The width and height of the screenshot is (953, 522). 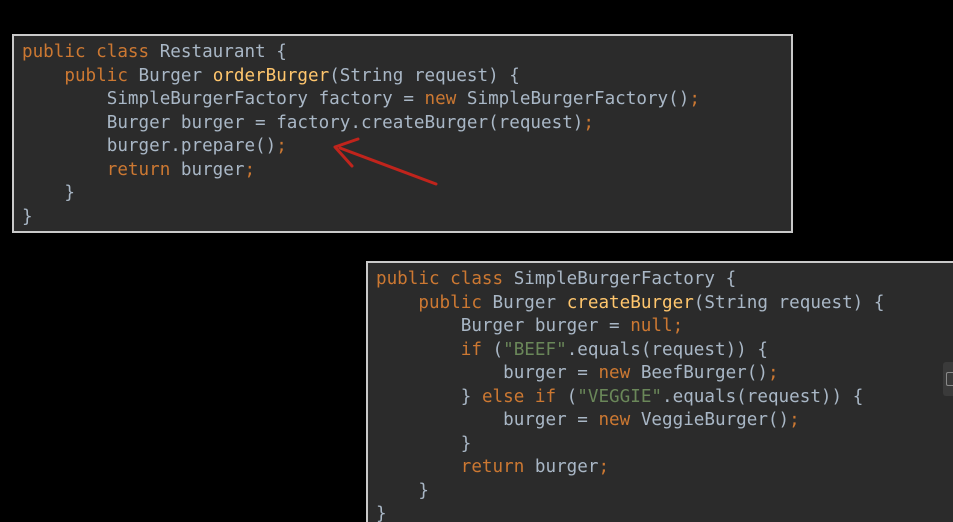 I want to click on code-line: if ("BEEF".equals(request)) {, so click(x=630, y=351).